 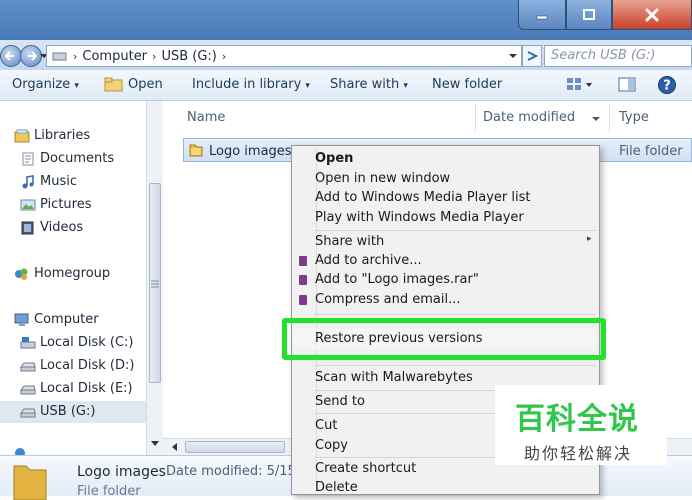 What do you see at coordinates (628, 85) in the screenshot?
I see `preview-pane-icon` at bounding box center [628, 85].